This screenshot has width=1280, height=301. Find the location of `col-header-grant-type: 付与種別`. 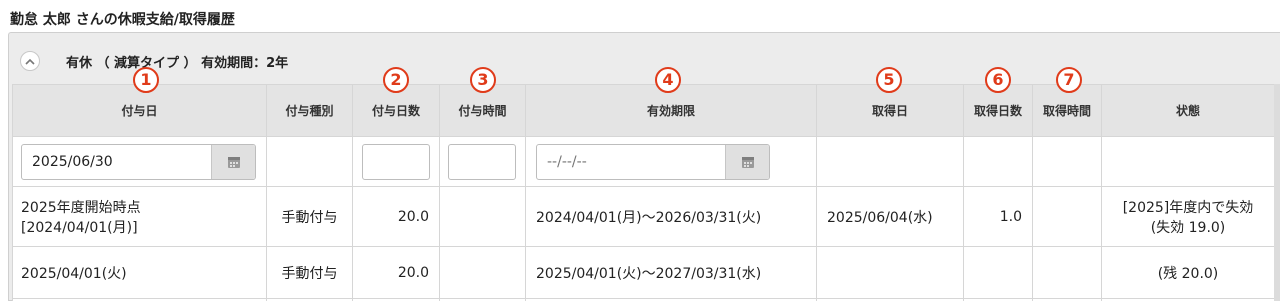

col-header-grant-type: 付与種別 is located at coordinates (309, 110).